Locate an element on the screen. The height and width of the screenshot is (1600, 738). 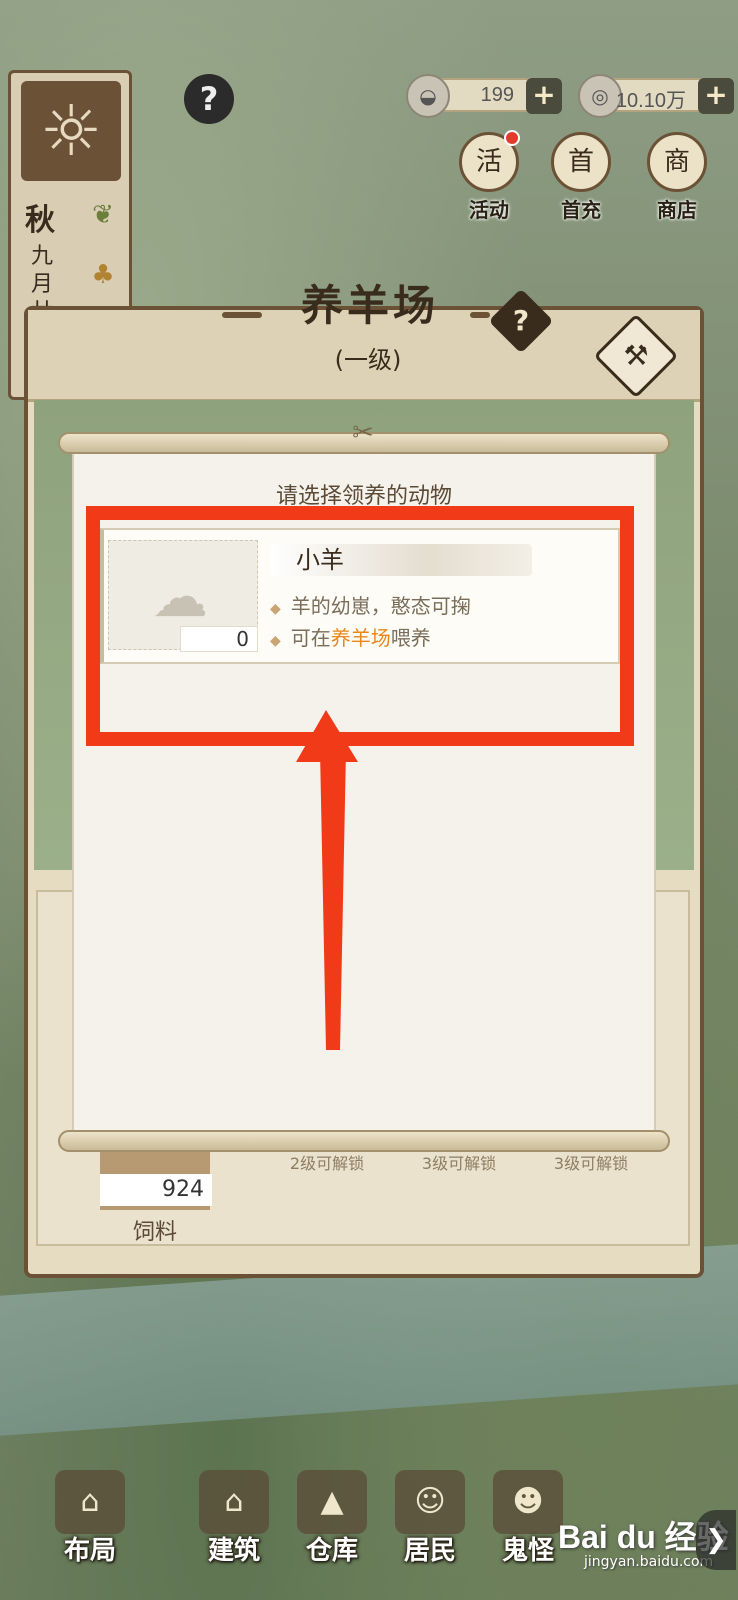
nav-layout: ⌂ 布局 is located at coordinates (90, 1518).